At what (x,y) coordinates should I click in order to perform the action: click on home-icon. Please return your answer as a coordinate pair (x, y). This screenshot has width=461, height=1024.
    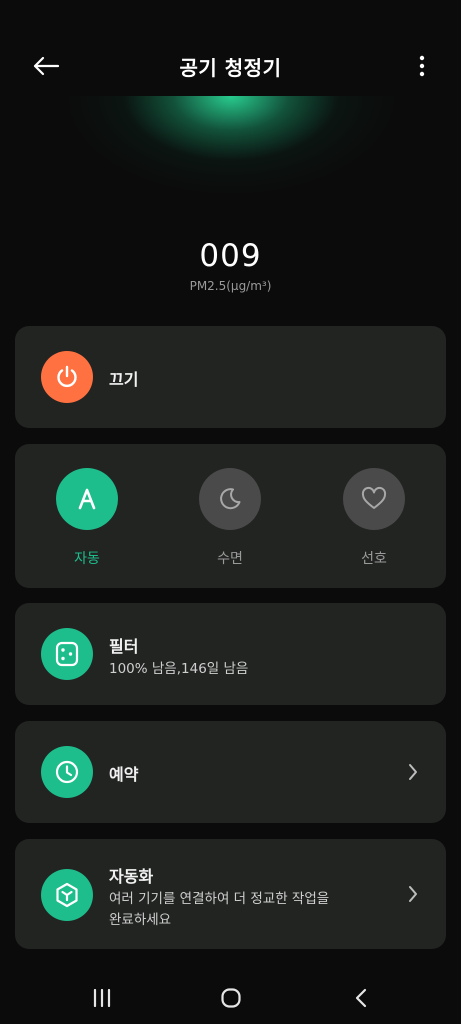
    Looking at the image, I should click on (231, 998).